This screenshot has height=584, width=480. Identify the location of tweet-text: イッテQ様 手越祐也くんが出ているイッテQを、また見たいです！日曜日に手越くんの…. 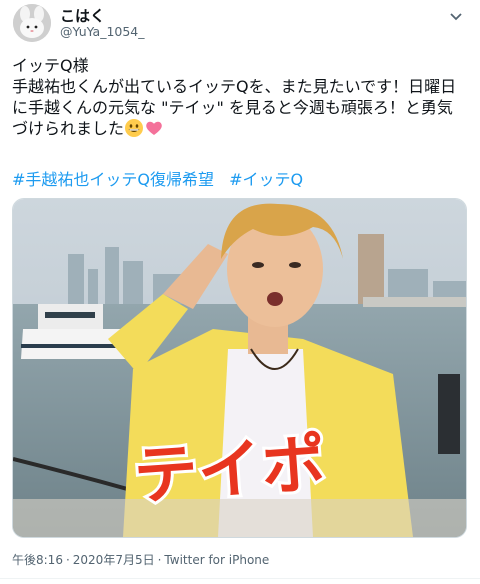
(239, 99).